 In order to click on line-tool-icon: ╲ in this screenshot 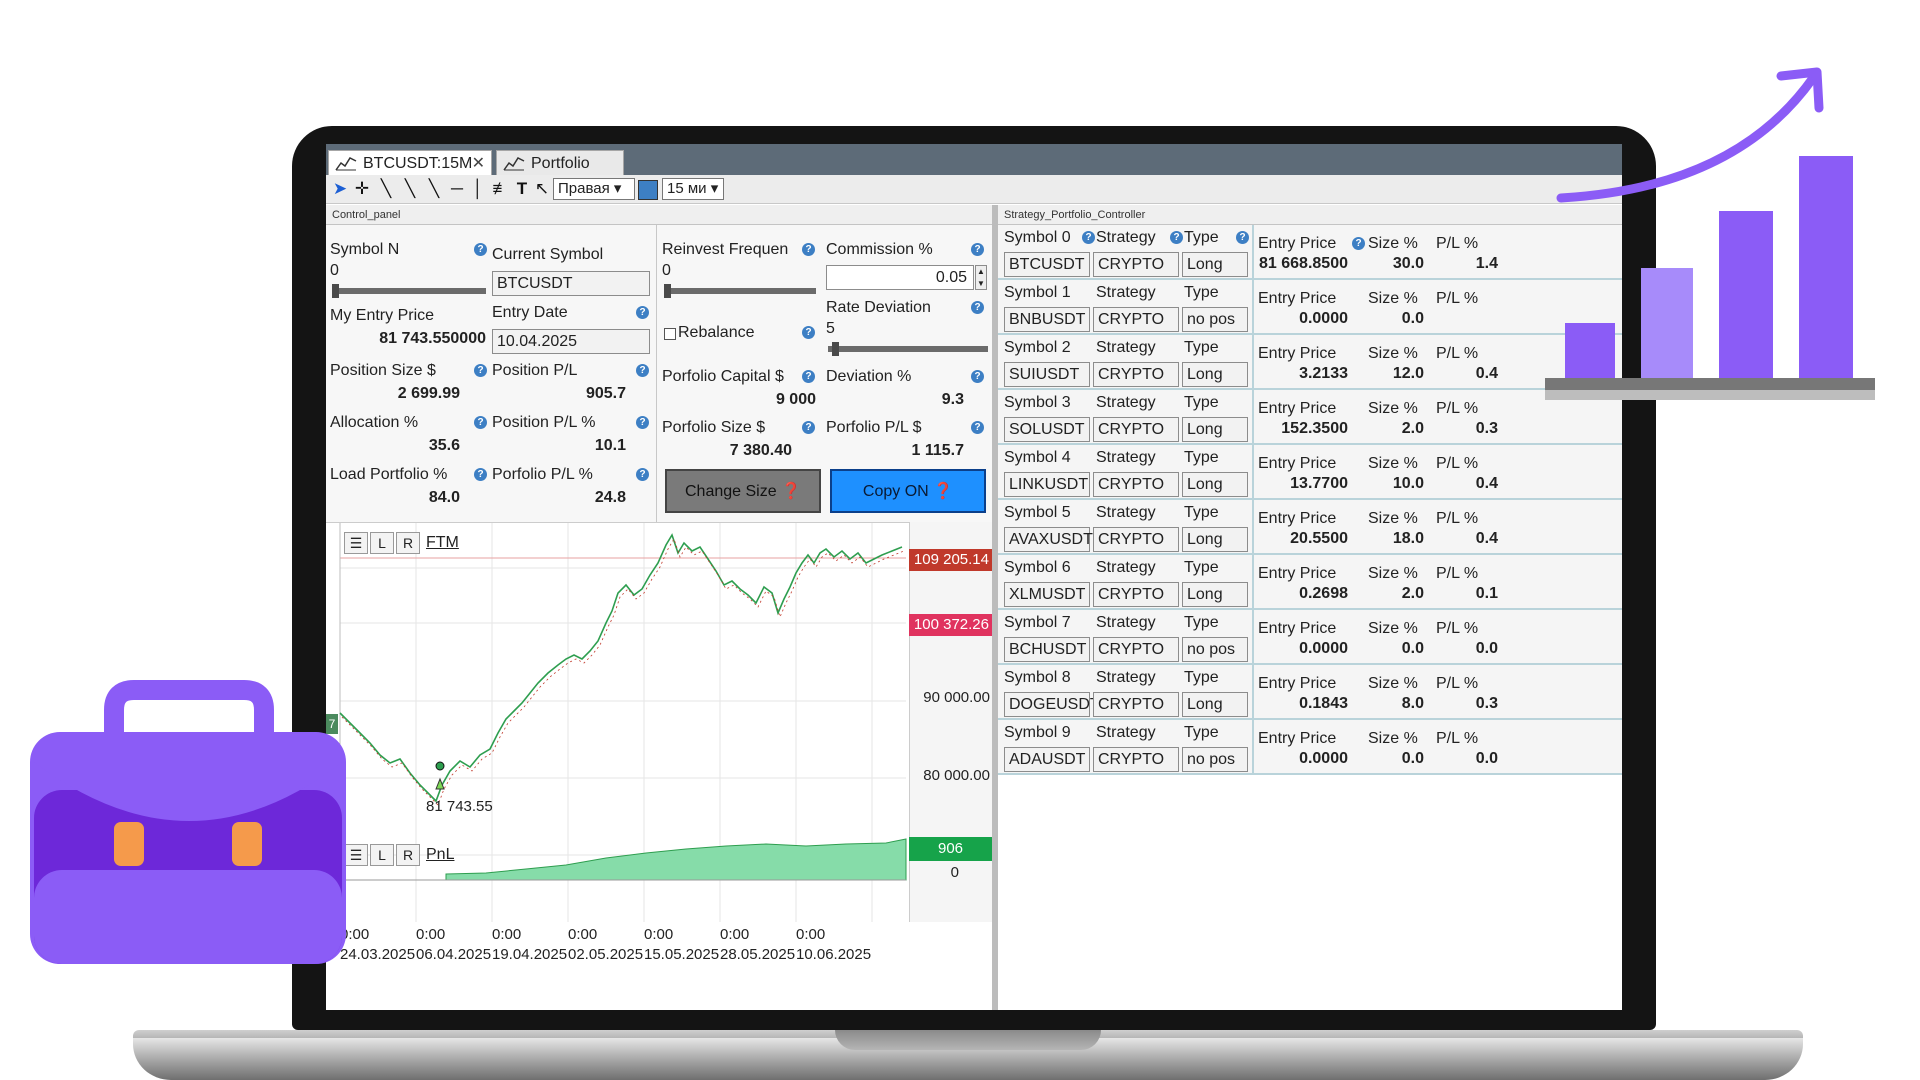, I will do `click(386, 189)`.